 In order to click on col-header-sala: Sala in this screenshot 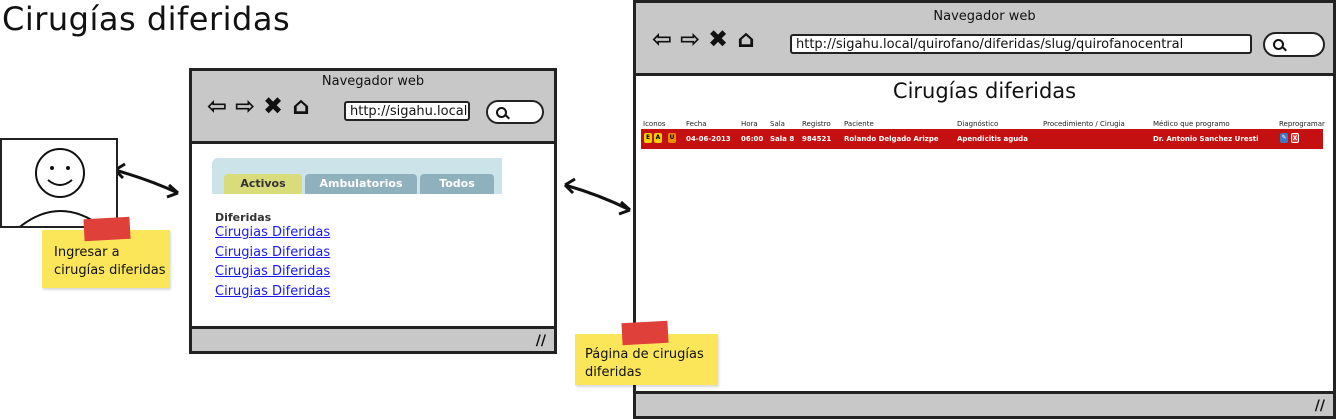, I will do `click(777, 124)`.